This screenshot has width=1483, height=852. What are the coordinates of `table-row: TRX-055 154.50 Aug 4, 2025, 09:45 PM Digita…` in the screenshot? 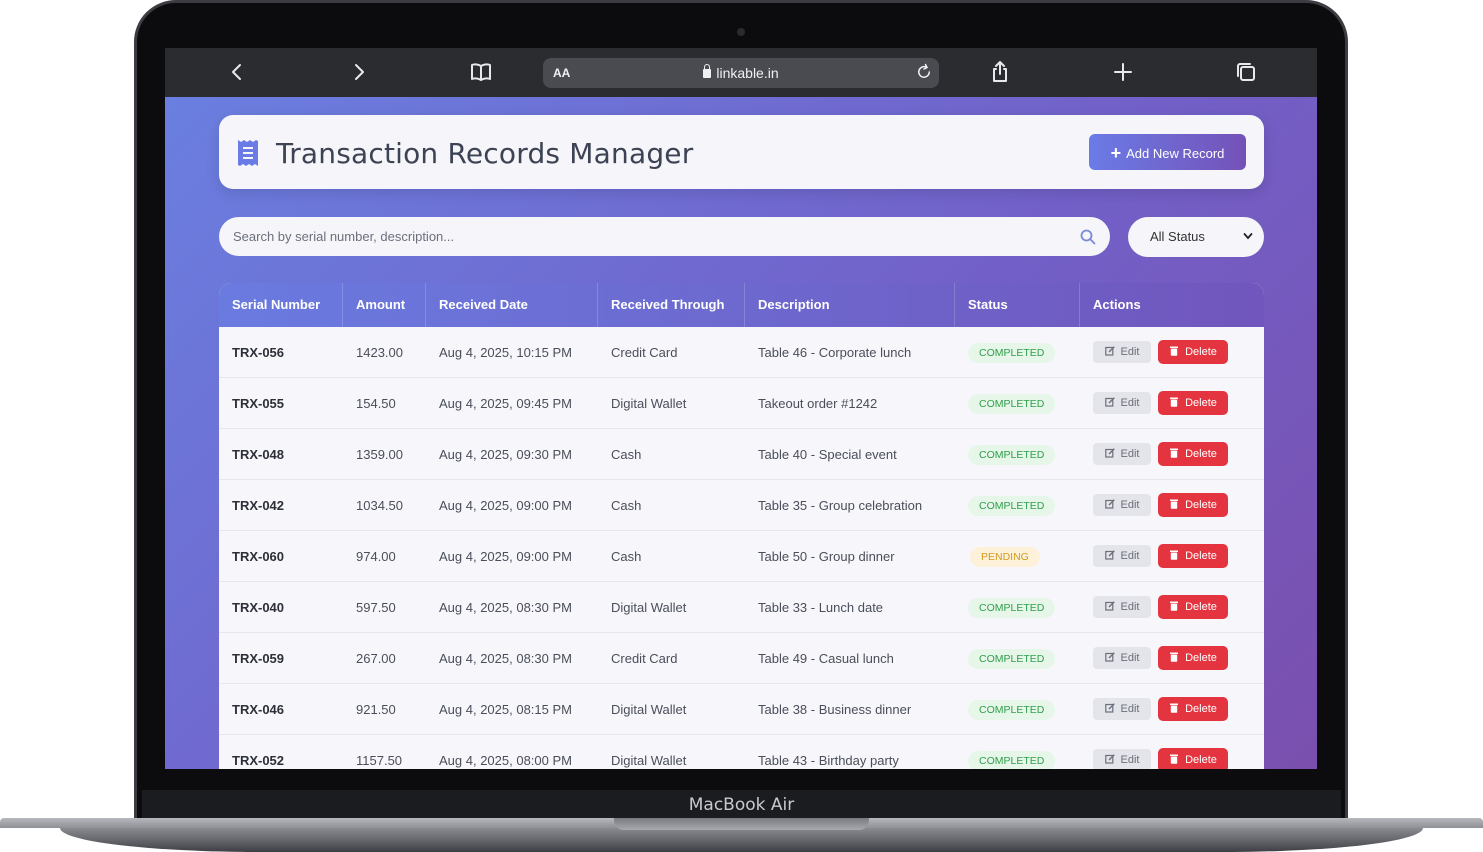 It's located at (741, 403).